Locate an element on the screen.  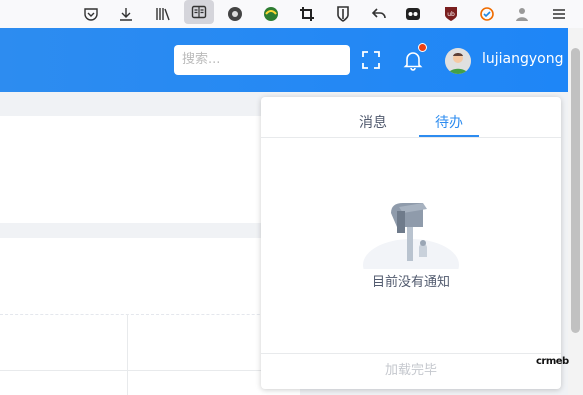
reader-view-icon is located at coordinates (199, 12).